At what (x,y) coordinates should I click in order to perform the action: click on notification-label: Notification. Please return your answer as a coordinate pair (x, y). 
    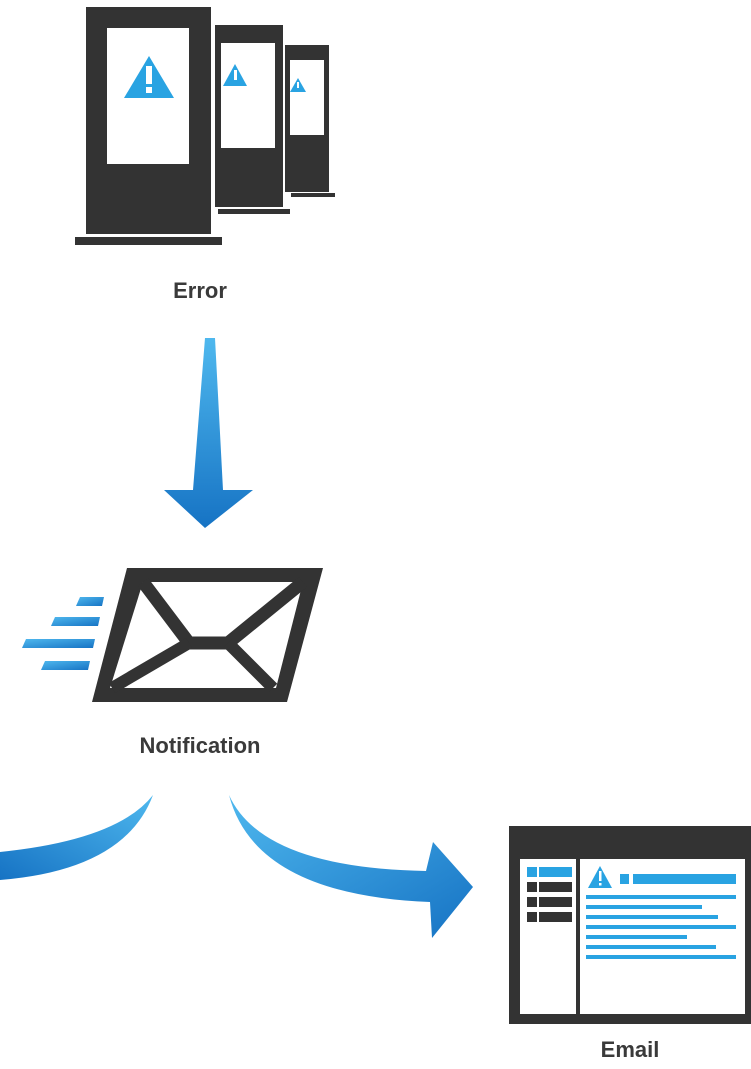
    Looking at the image, I should click on (200, 745).